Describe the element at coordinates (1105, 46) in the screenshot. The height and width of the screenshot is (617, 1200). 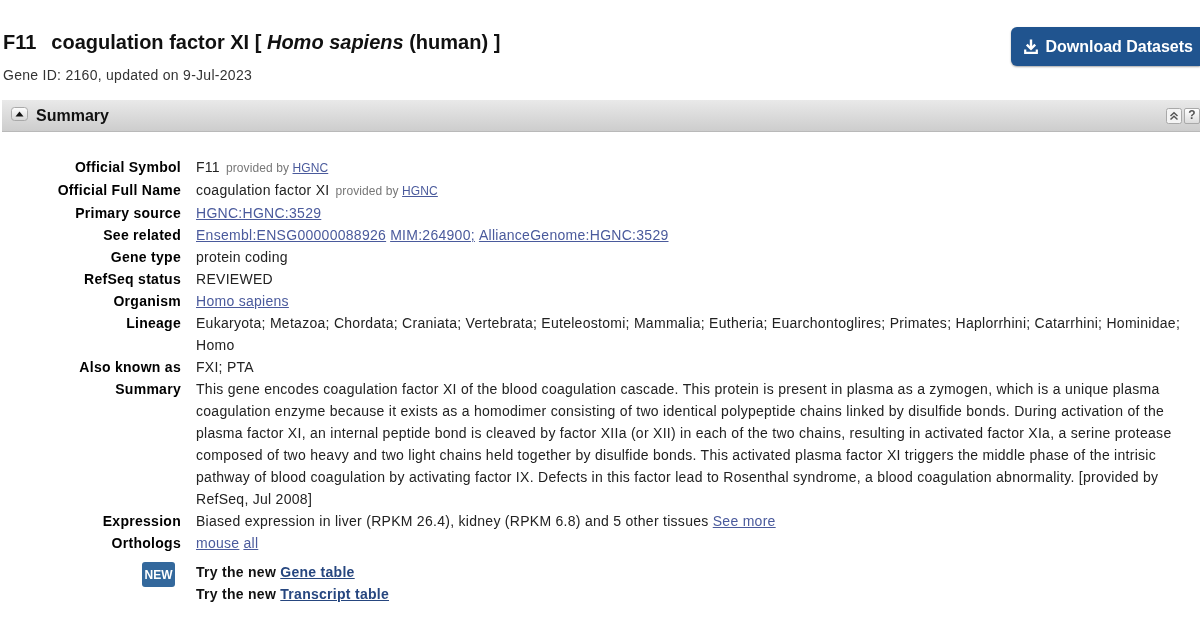
I see `download-button: Download Datasets` at that location.